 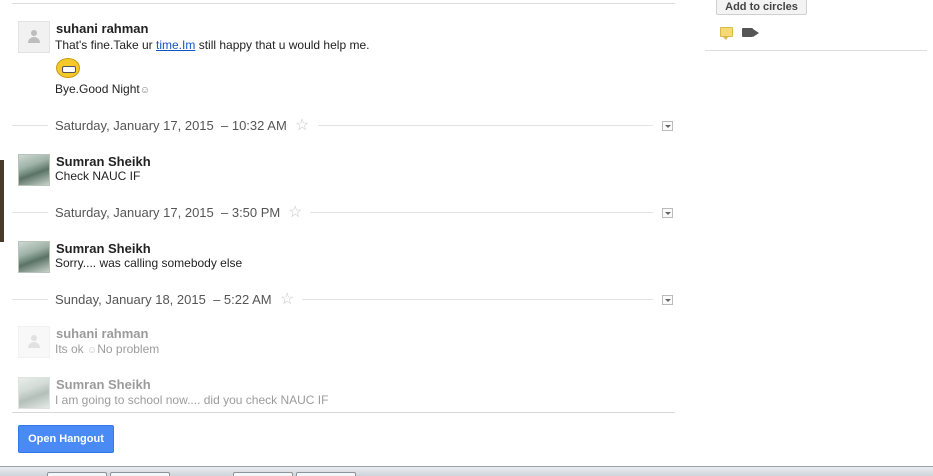 I want to click on timestamp-divider: Sunday, January 18, 2015 – 5:22 AM ☆, so click(x=343, y=299).